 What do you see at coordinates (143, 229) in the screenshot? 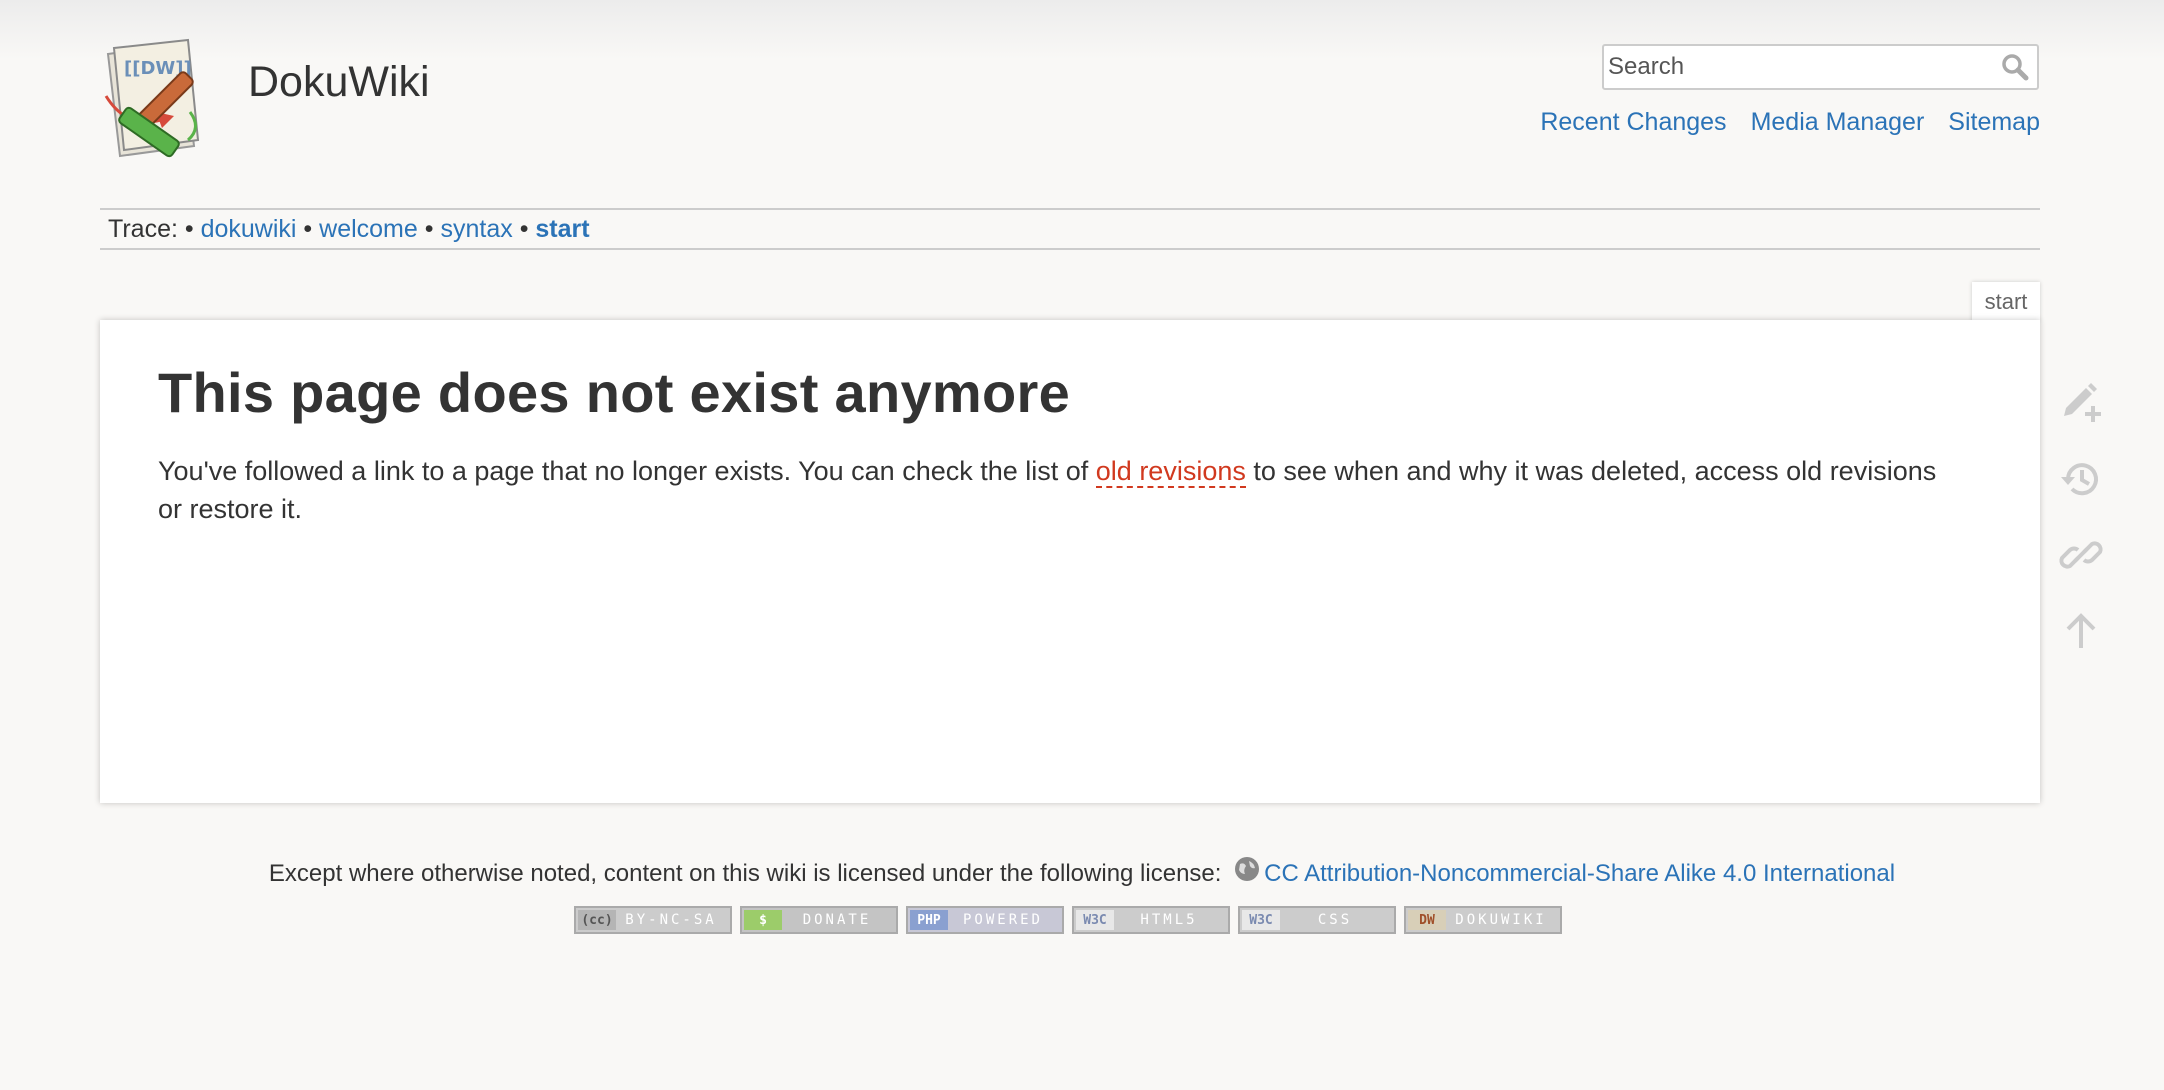
I see `breadcrumb-label: Trace:` at bounding box center [143, 229].